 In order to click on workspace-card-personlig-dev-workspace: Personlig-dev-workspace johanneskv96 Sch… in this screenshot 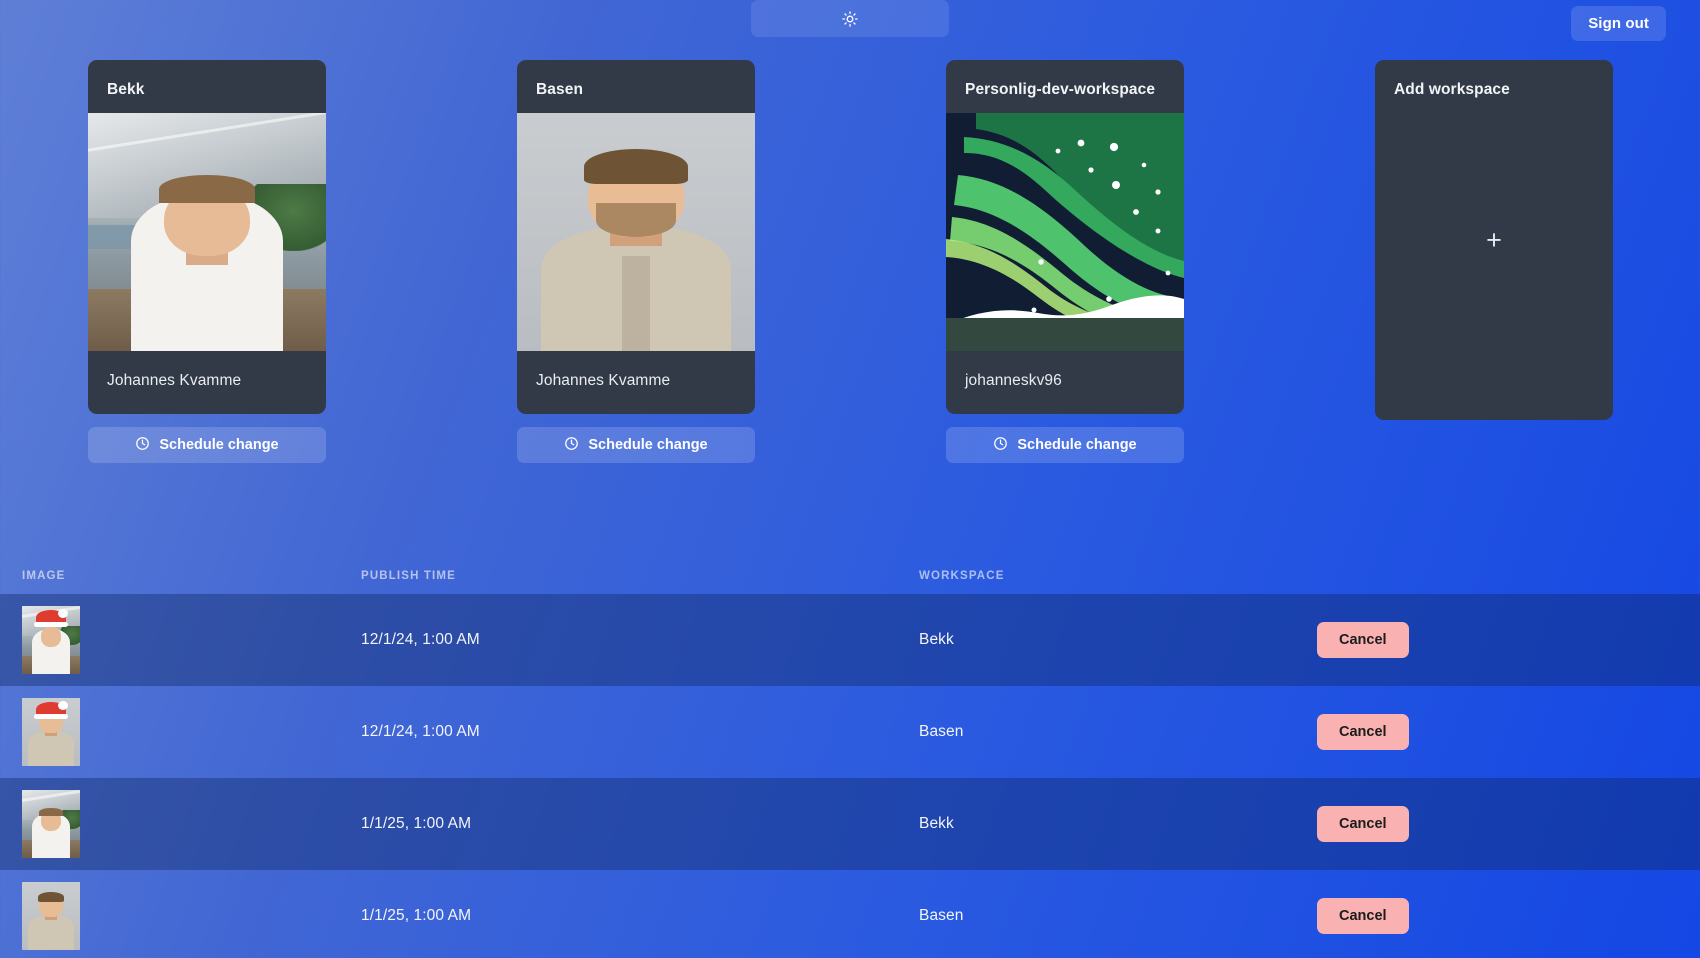, I will do `click(1065, 261)`.